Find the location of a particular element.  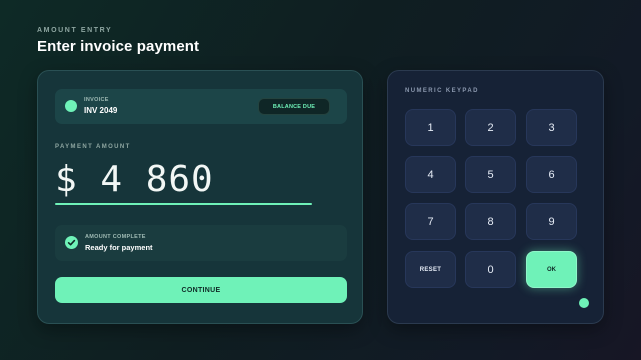

ok-key: OK is located at coordinates (551, 269).